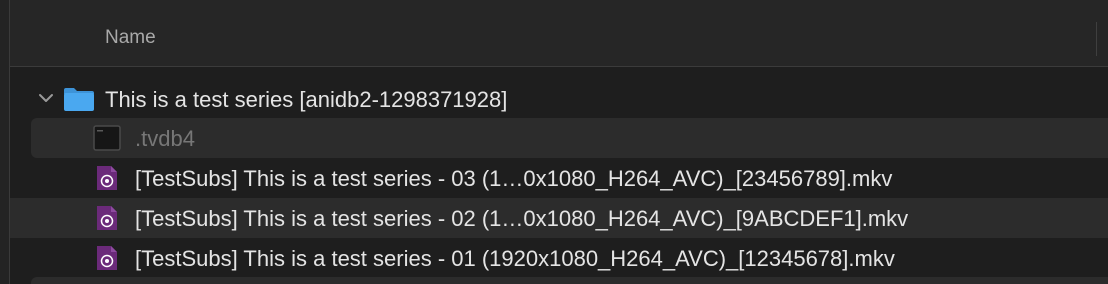 The width and height of the screenshot is (1108, 284). I want to click on name-column-header: Name, so click(130, 38).